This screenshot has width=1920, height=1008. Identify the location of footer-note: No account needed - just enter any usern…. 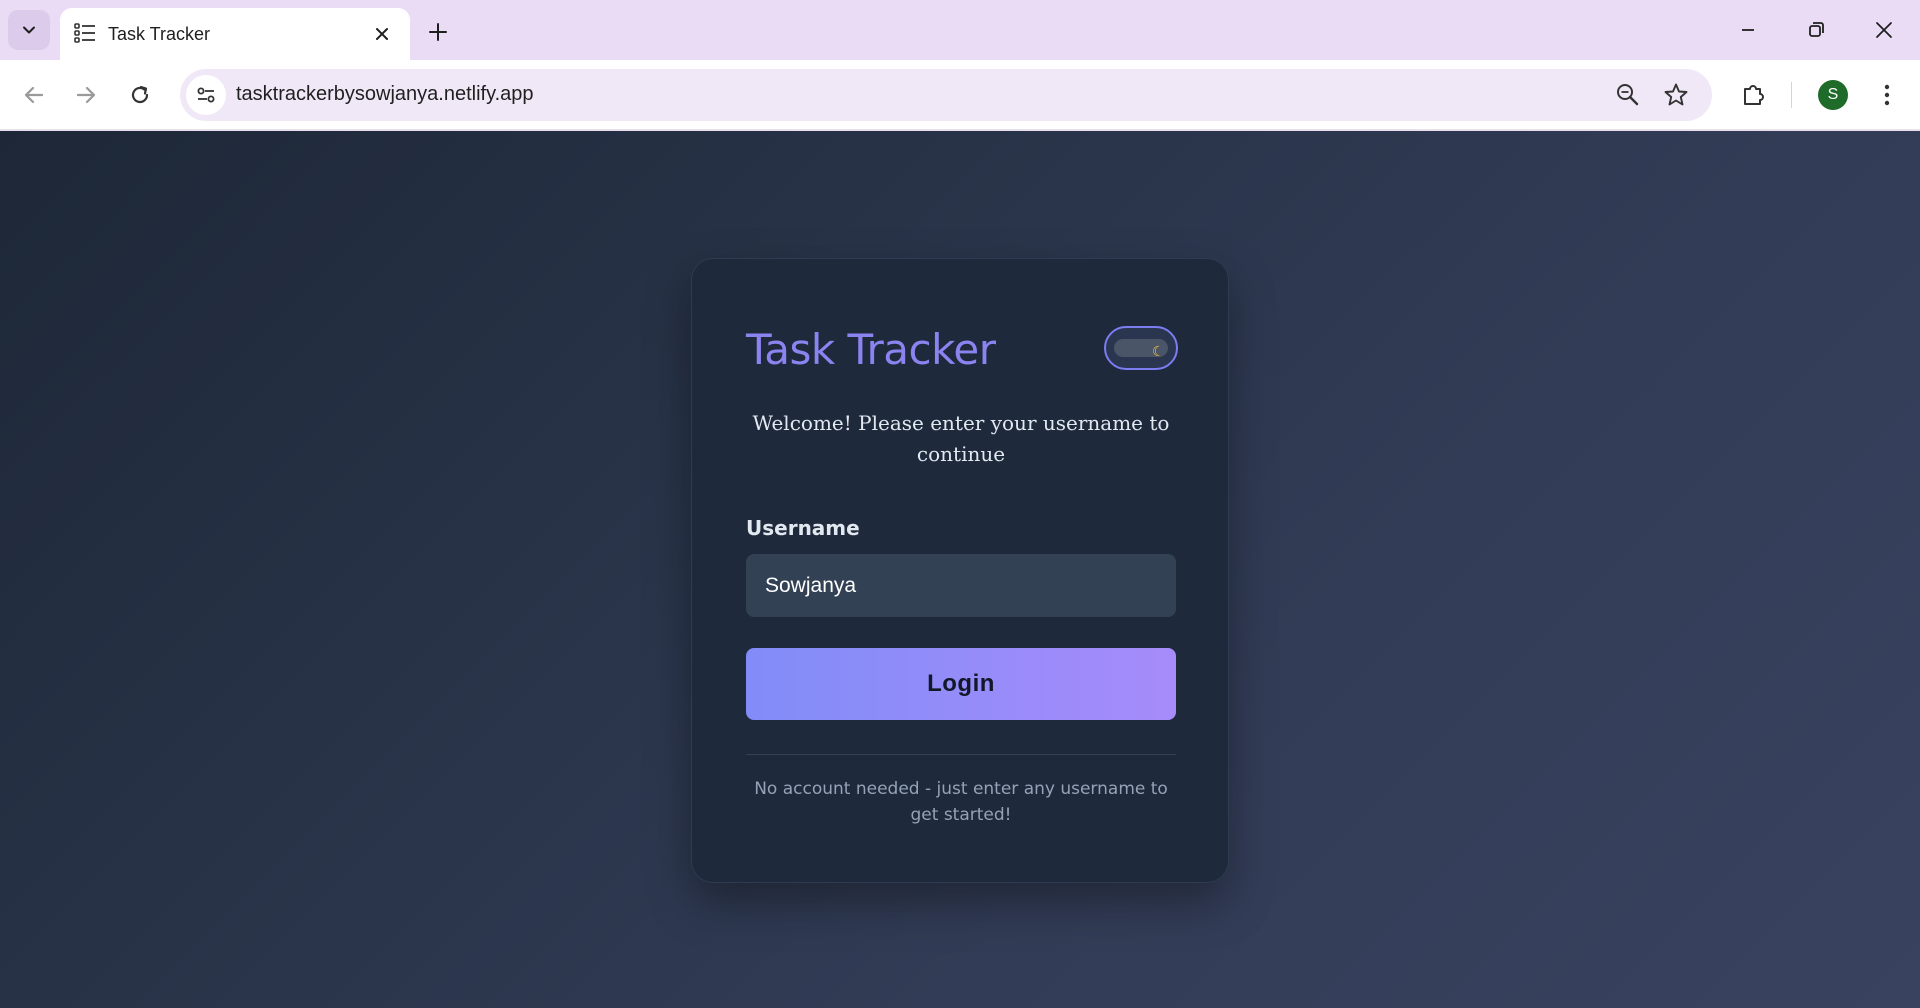
(961, 802).